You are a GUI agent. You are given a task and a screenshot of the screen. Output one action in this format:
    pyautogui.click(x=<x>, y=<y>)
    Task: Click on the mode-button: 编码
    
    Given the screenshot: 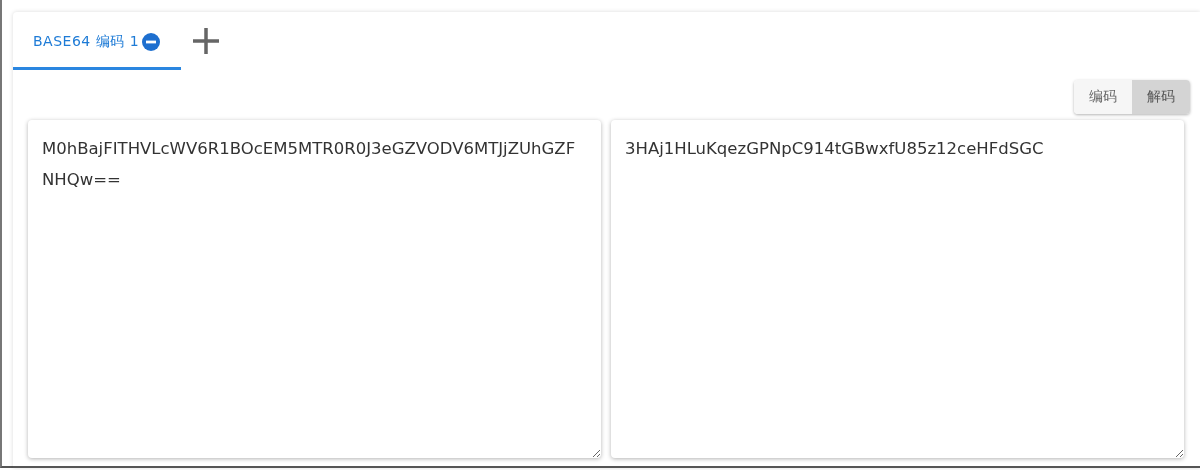 What is the action you would take?
    pyautogui.click(x=1103, y=97)
    